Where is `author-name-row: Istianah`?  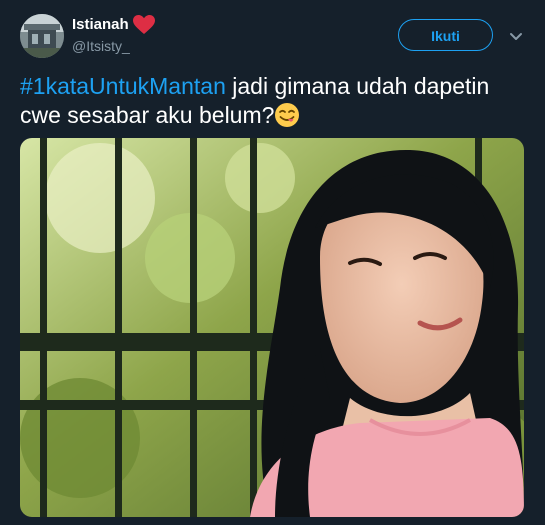 author-name-row: Istianah is located at coordinates (113, 25).